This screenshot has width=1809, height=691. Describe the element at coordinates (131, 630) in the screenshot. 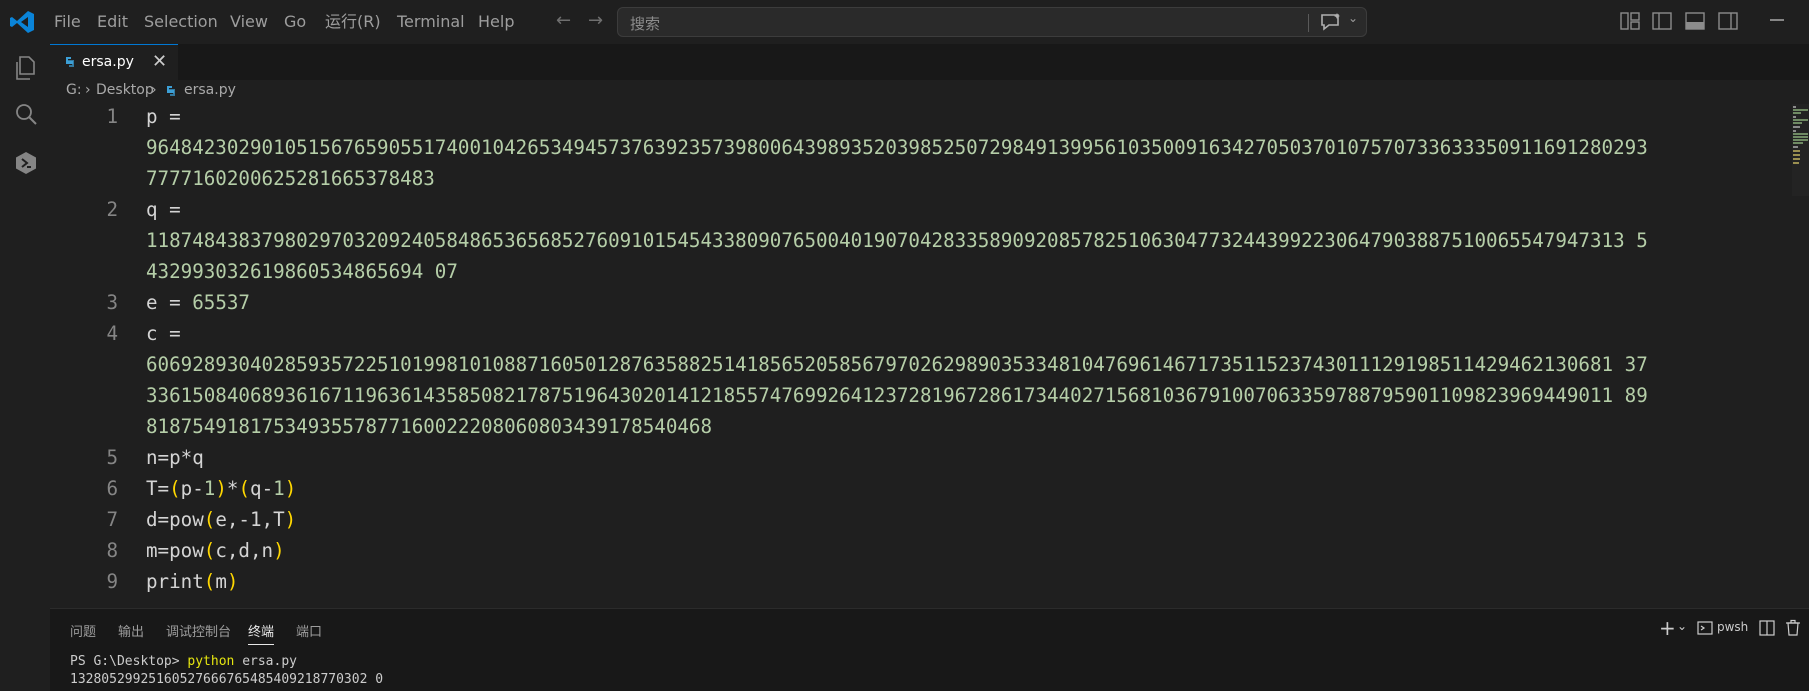

I see `tab-output: 输出` at that location.